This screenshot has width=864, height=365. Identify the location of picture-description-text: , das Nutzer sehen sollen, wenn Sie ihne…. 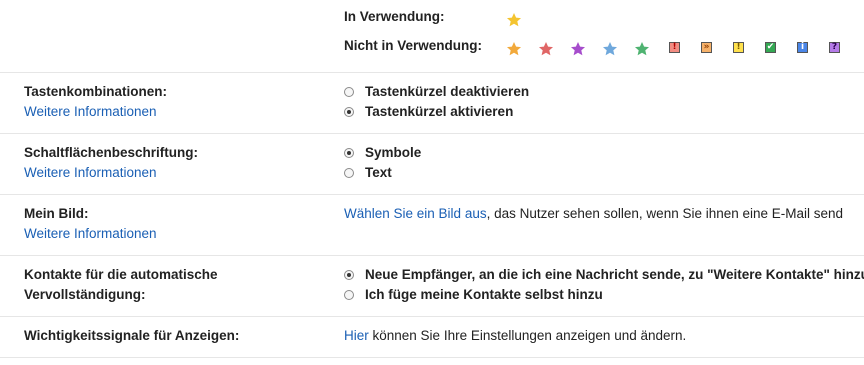
(665, 213).